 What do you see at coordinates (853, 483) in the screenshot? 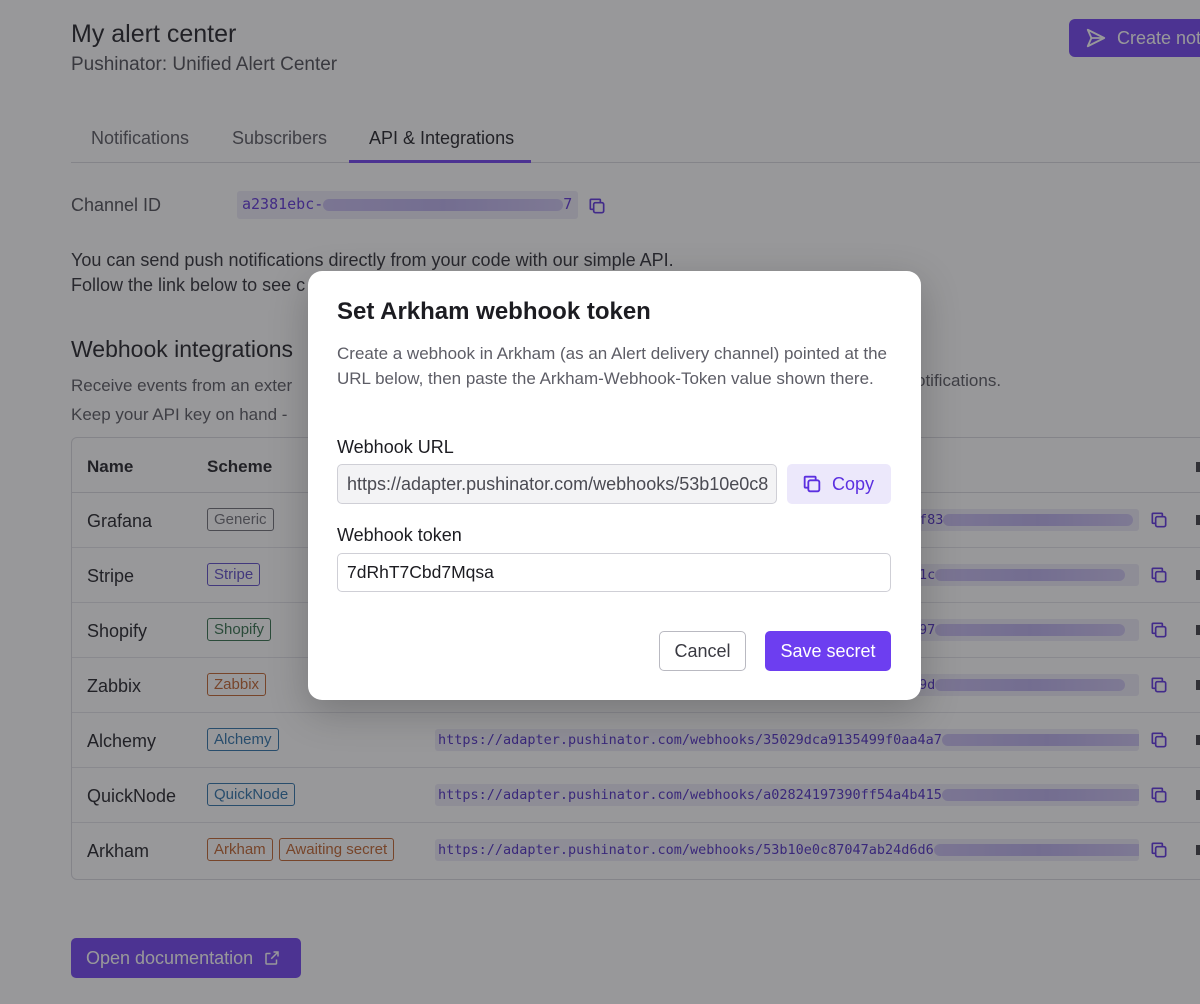
I see `copy-url-label: Copy` at bounding box center [853, 483].